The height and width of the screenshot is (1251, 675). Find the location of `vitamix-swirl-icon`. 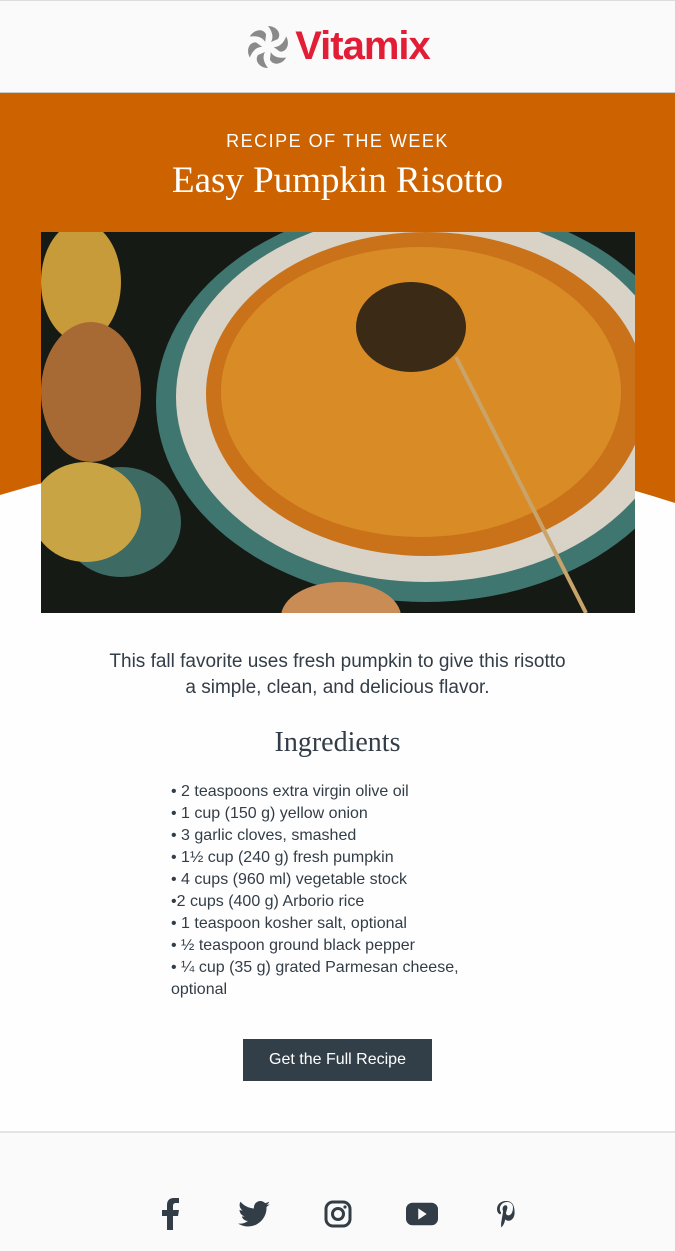

vitamix-swirl-icon is located at coordinates (268, 46).